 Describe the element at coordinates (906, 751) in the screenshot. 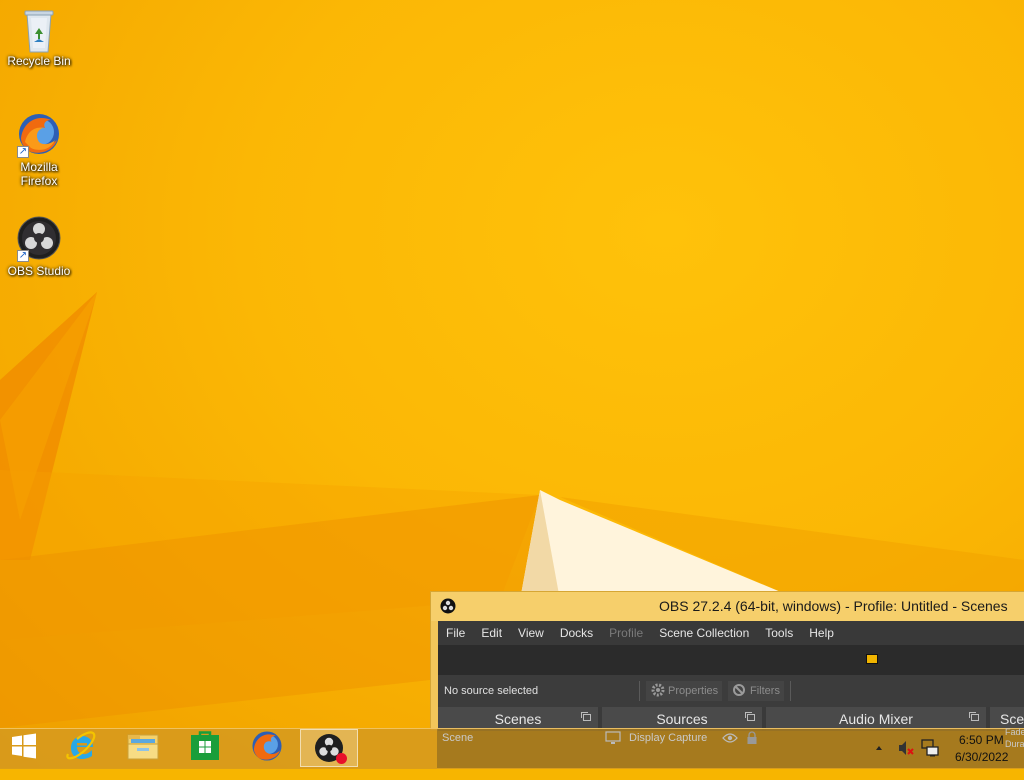

I see `speaker-muted-icon` at that location.